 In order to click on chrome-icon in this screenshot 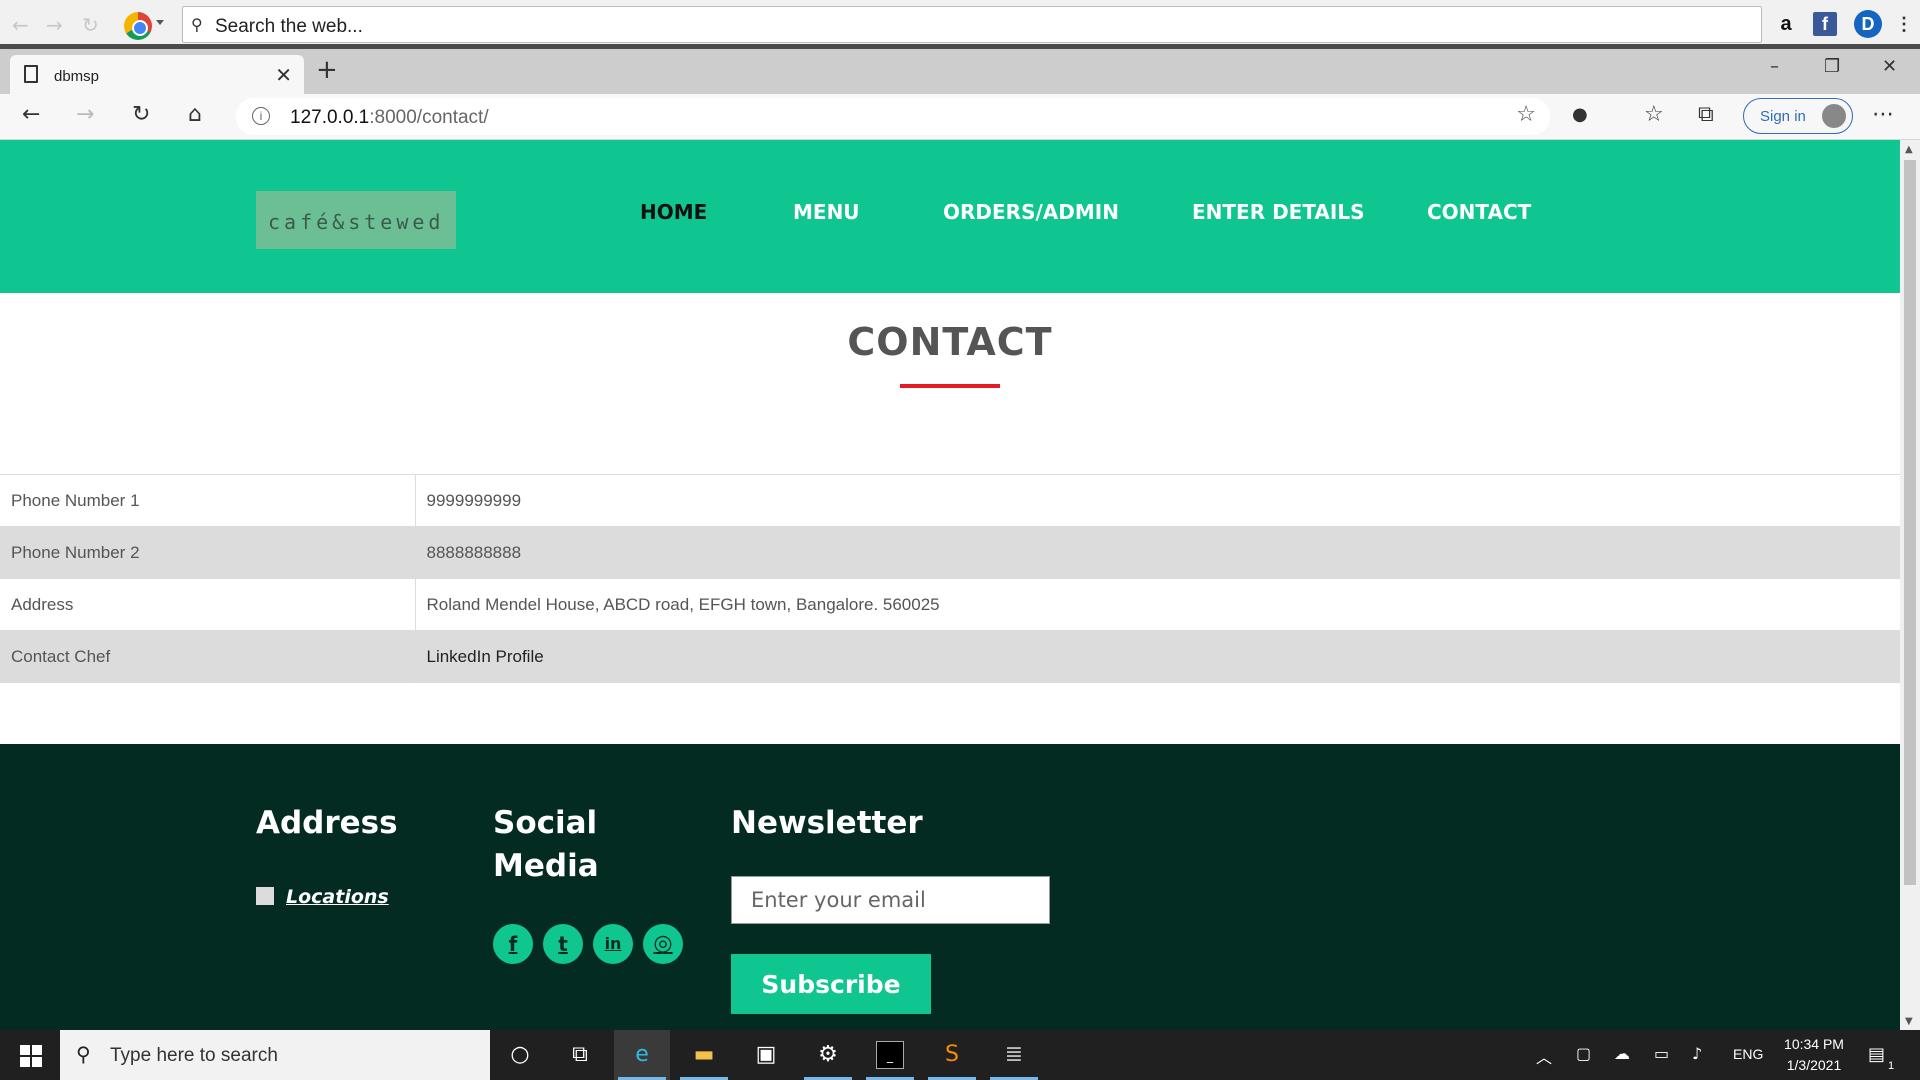, I will do `click(138, 26)`.